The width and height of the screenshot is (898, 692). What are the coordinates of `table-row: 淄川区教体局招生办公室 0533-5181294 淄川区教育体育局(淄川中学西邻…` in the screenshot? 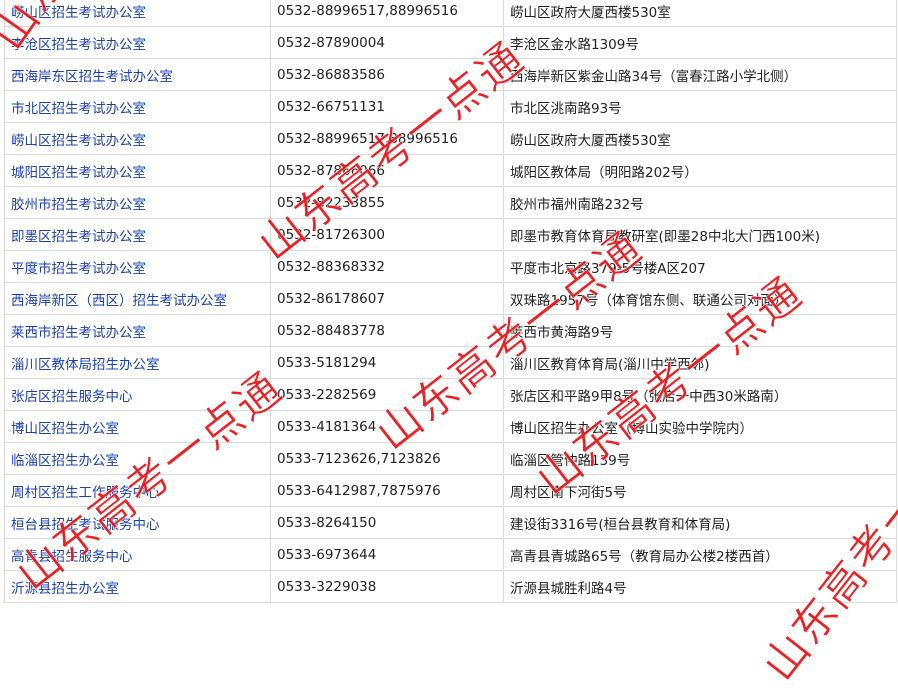 It's located at (450, 362).